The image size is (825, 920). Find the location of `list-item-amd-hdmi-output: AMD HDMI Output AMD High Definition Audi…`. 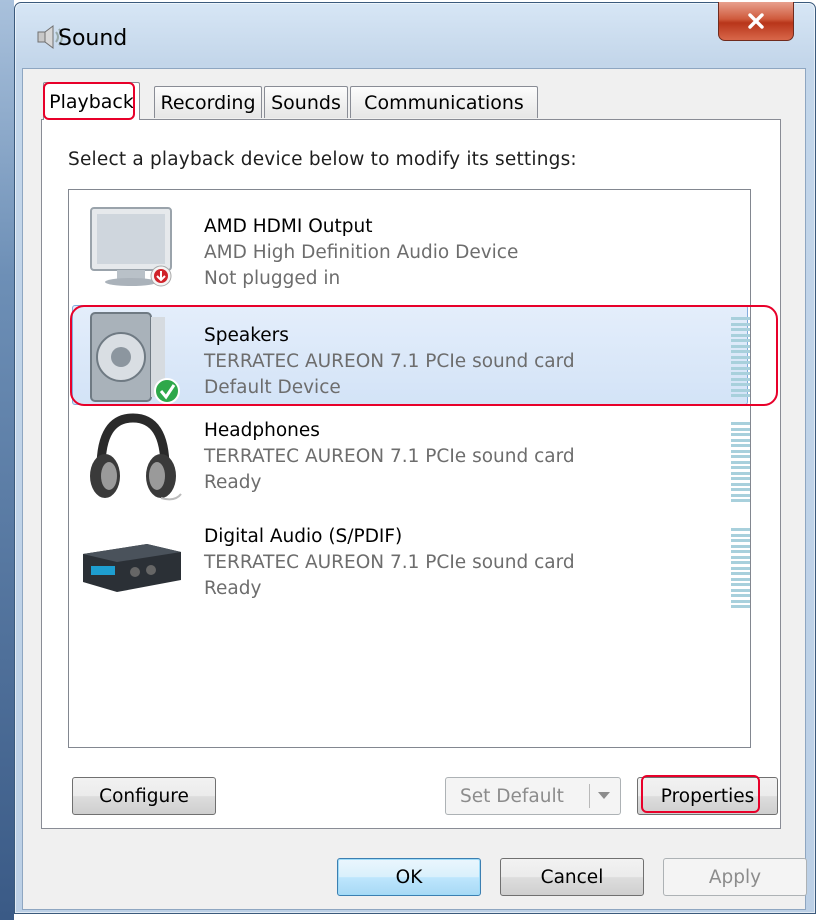

list-item-amd-hdmi-output: AMD HDMI Output AMD High Definition Audi… is located at coordinates (409, 242).